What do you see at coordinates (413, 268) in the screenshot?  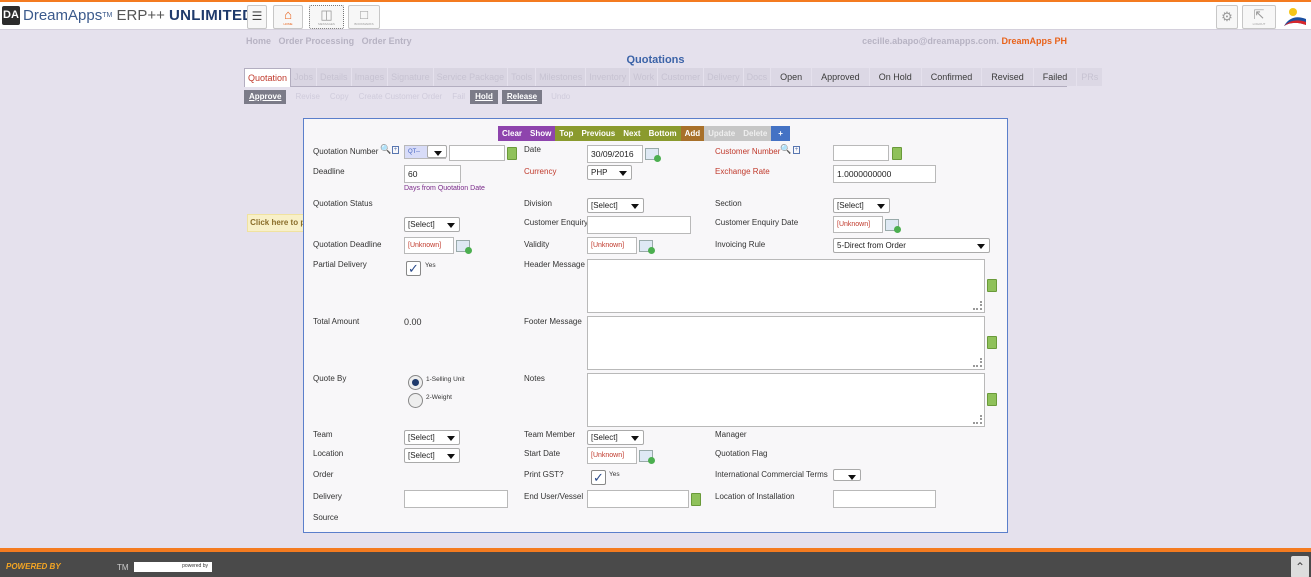 I see `partial-delivery-checkbox: ✓` at bounding box center [413, 268].